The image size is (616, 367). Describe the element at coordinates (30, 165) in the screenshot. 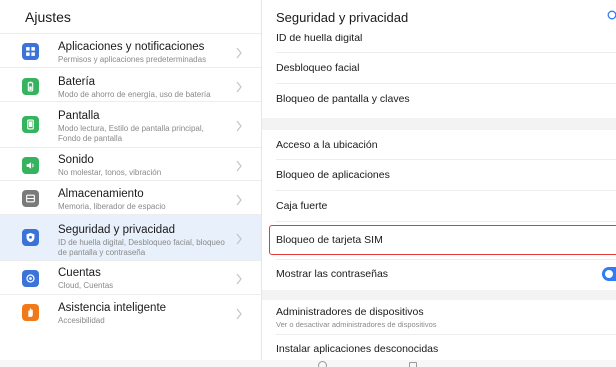

I see `sound-icon` at that location.